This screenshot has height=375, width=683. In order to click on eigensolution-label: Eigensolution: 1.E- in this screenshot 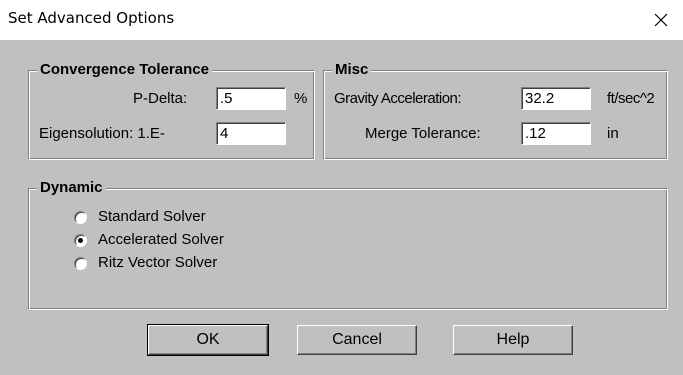, I will do `click(102, 133)`.